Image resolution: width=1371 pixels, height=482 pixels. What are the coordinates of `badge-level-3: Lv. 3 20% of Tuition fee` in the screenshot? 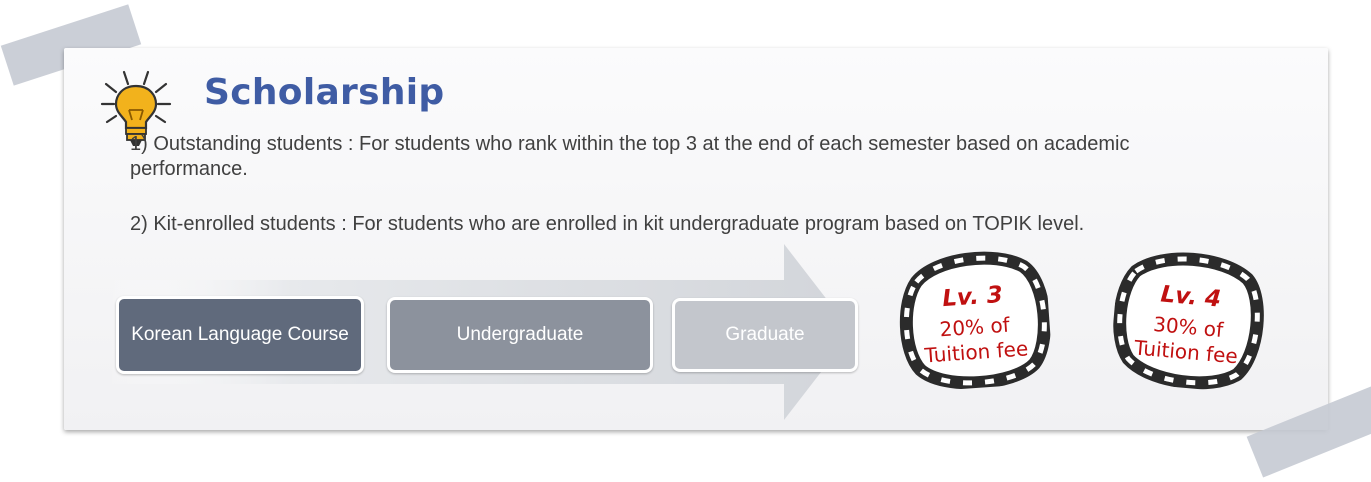 It's located at (973, 318).